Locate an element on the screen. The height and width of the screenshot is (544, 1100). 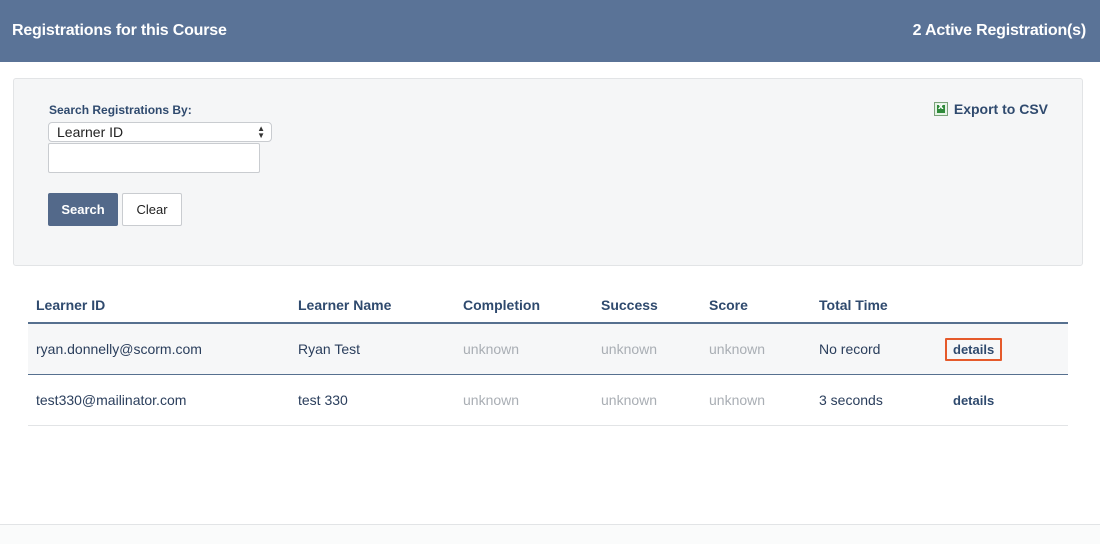
cell-learner-name: Ryan Test is located at coordinates (329, 349).